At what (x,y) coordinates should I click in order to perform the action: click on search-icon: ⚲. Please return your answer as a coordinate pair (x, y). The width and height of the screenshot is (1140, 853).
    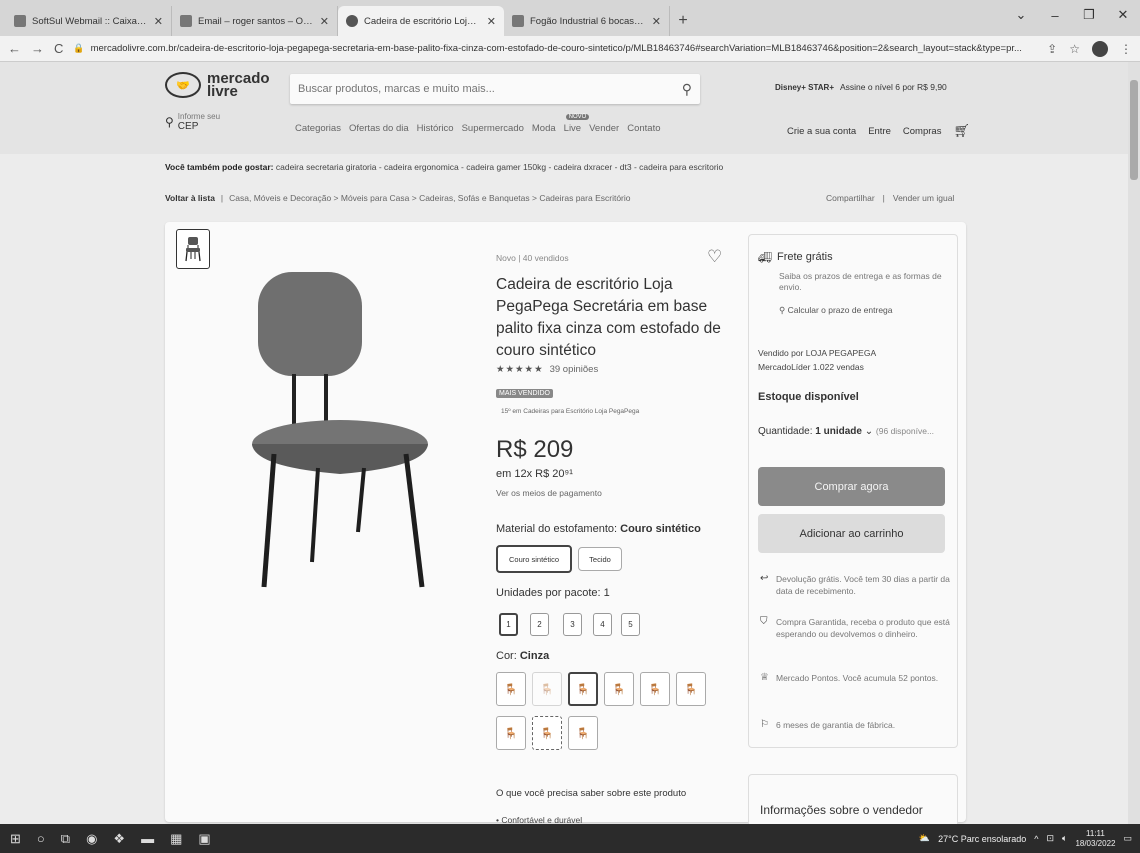
    Looking at the image, I should click on (687, 89).